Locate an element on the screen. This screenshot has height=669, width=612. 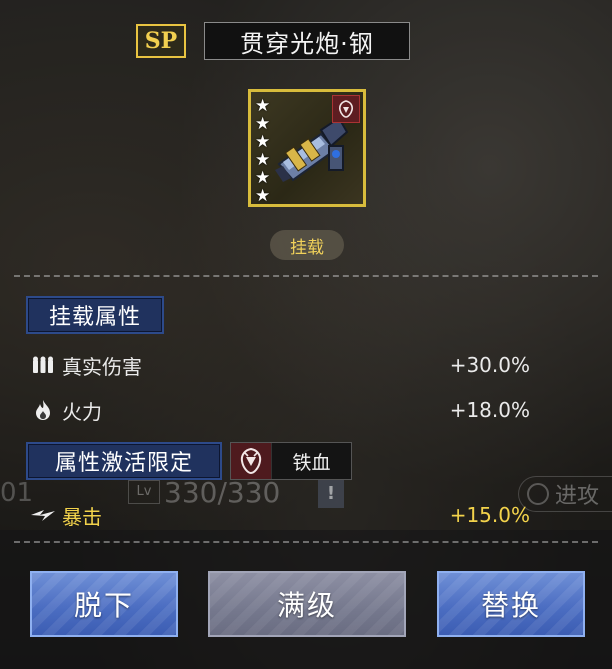
item-type-pill: 挂载 is located at coordinates (307, 245).